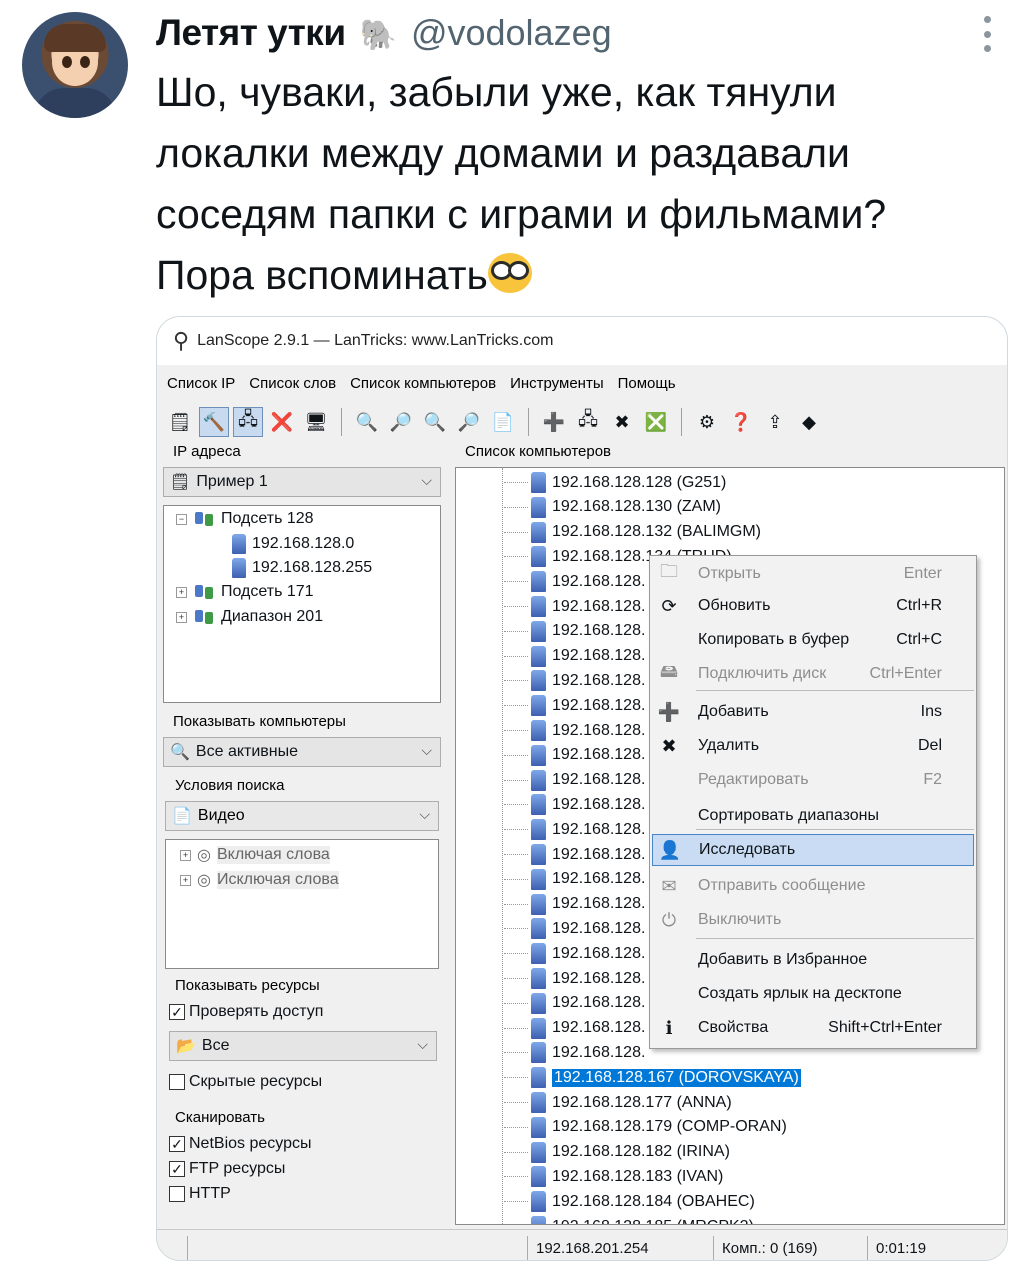 Image resolution: width=1029 pixels, height=1280 pixels. Describe the element at coordinates (627, 1176) in the screenshot. I see `computer-list-item: 192.168.128.183 (IVAN)` at that location.